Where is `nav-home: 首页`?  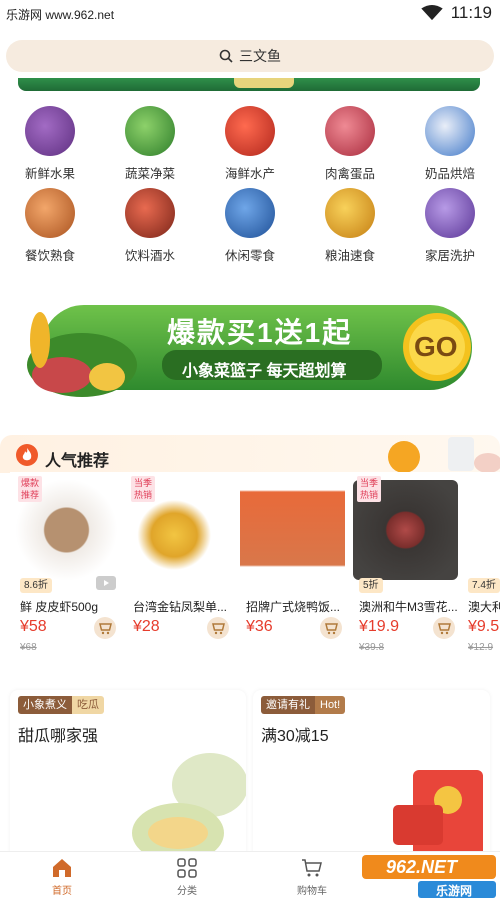
nav-home: 首页 is located at coordinates (62, 876).